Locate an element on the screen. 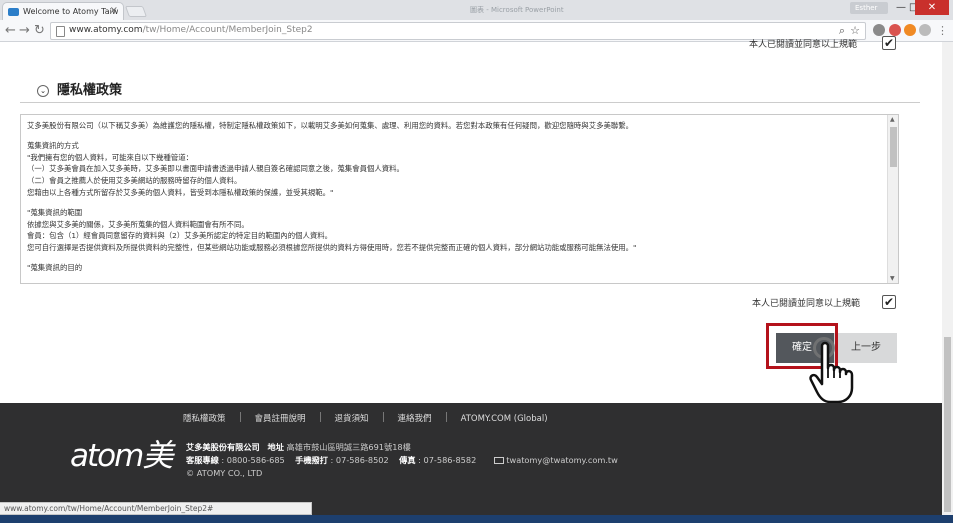 The image size is (953, 523). footer-link-signup-guide: 會員註冊說明 is located at coordinates (280, 418).